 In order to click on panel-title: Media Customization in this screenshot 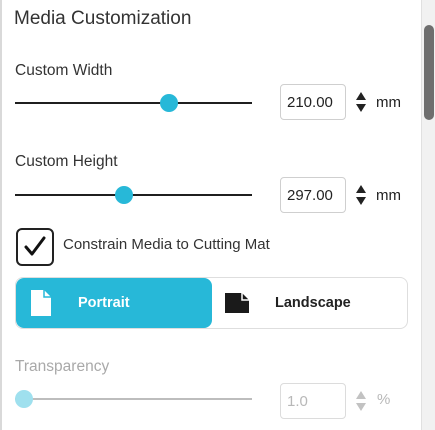, I will do `click(103, 18)`.